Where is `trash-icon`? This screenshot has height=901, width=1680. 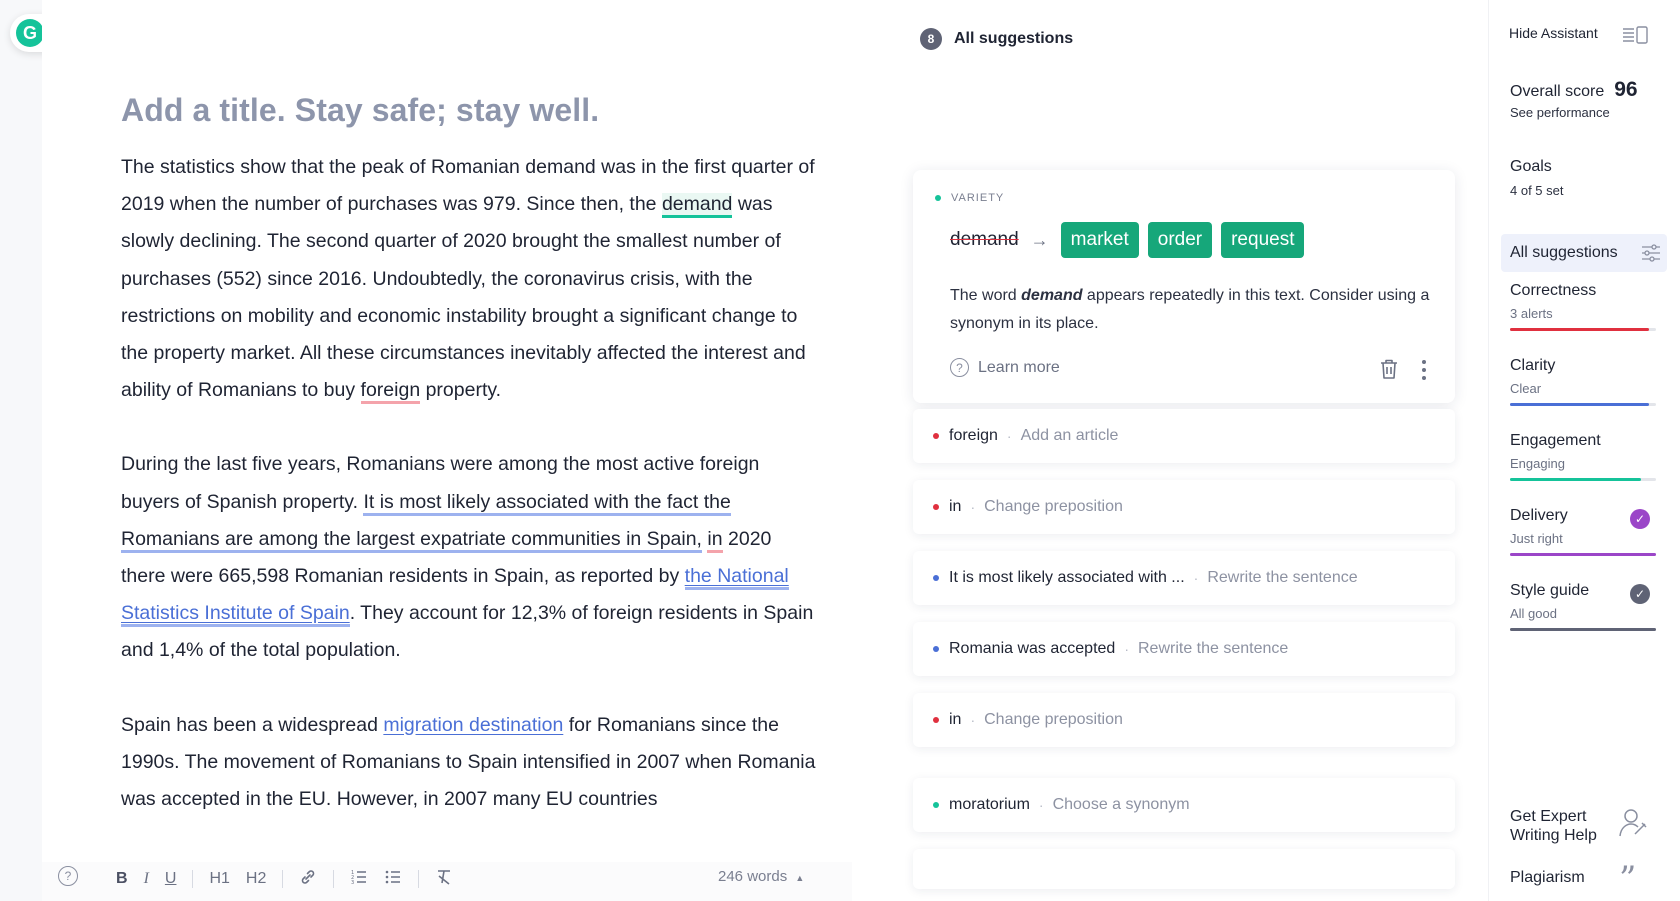
trash-icon is located at coordinates (1389, 371).